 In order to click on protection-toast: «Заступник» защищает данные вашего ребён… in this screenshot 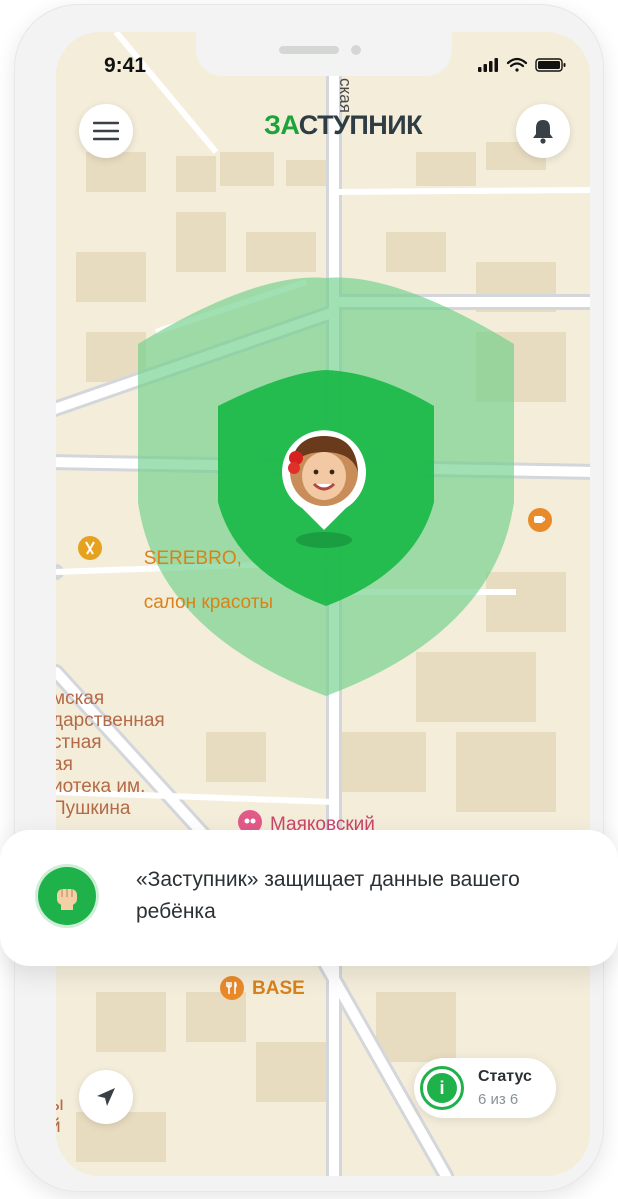, I will do `click(309, 898)`.